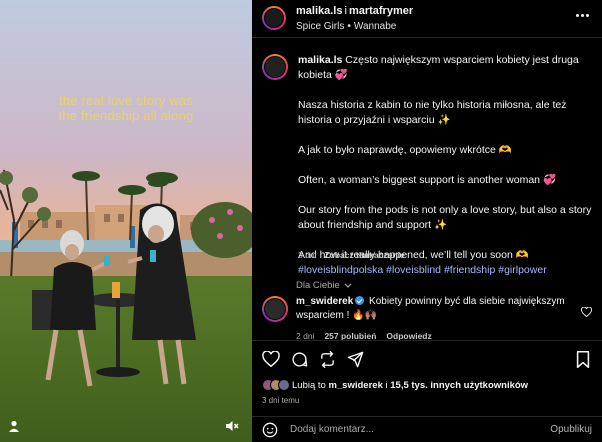 The image size is (602, 442). What do you see at coordinates (320, 26) in the screenshot?
I see `audio-artist: Spice Girls` at bounding box center [320, 26].